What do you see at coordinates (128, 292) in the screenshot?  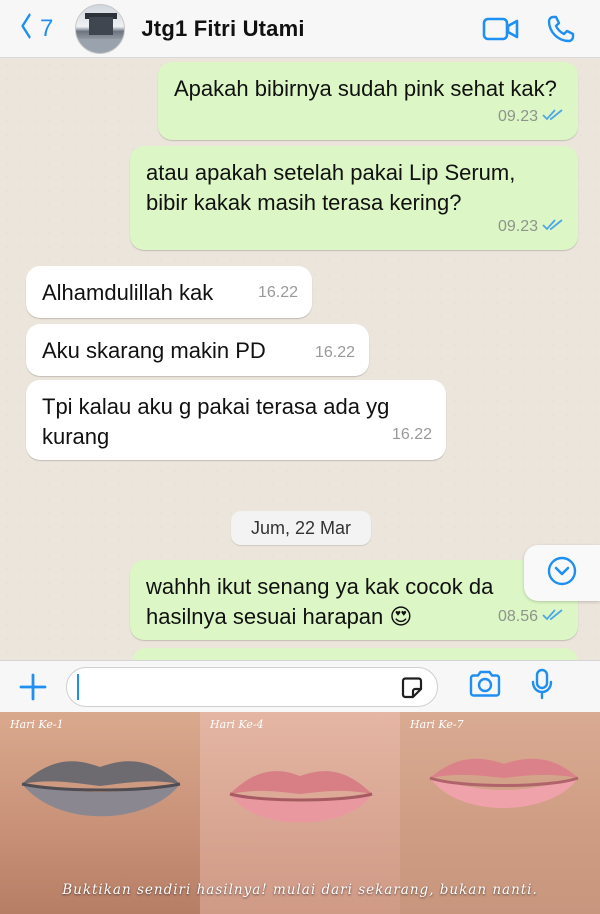 I see `message-text: Alhamdulillah kak` at bounding box center [128, 292].